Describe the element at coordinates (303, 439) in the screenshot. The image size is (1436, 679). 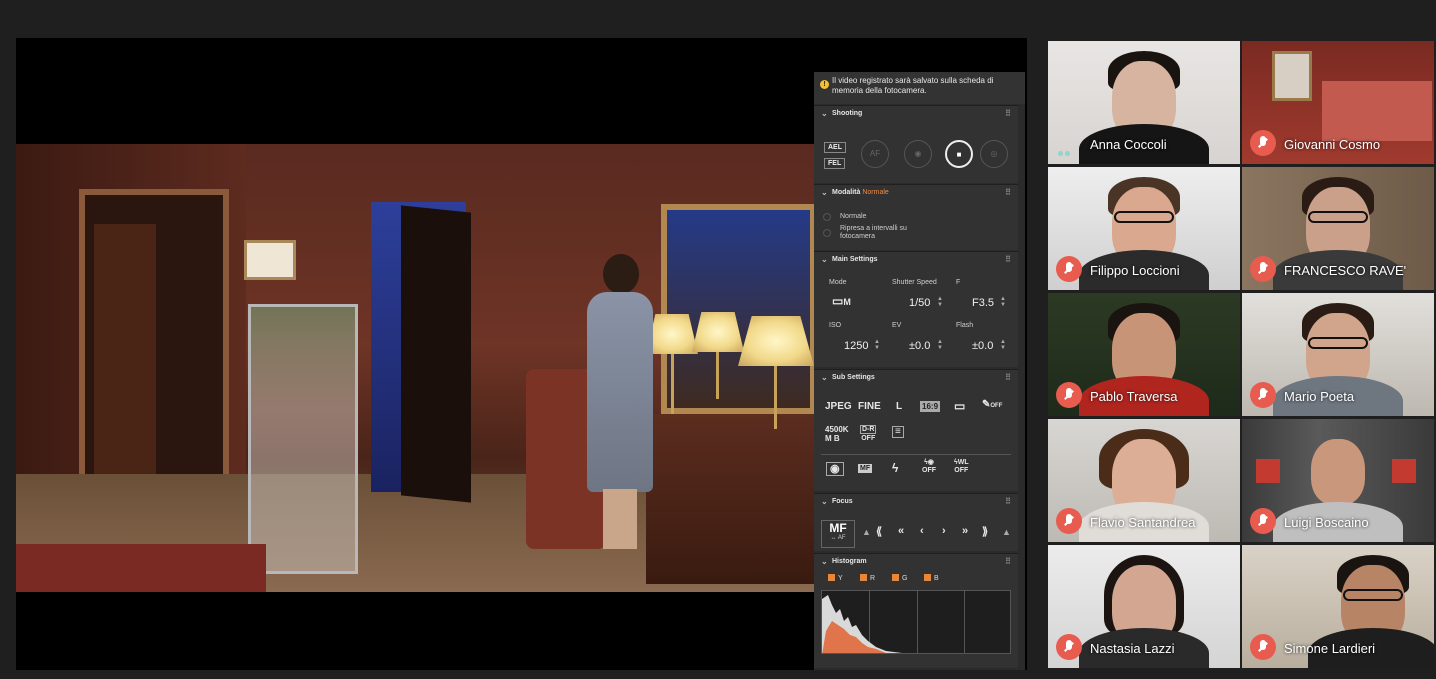
I see `scene-cleaning-cart` at that location.